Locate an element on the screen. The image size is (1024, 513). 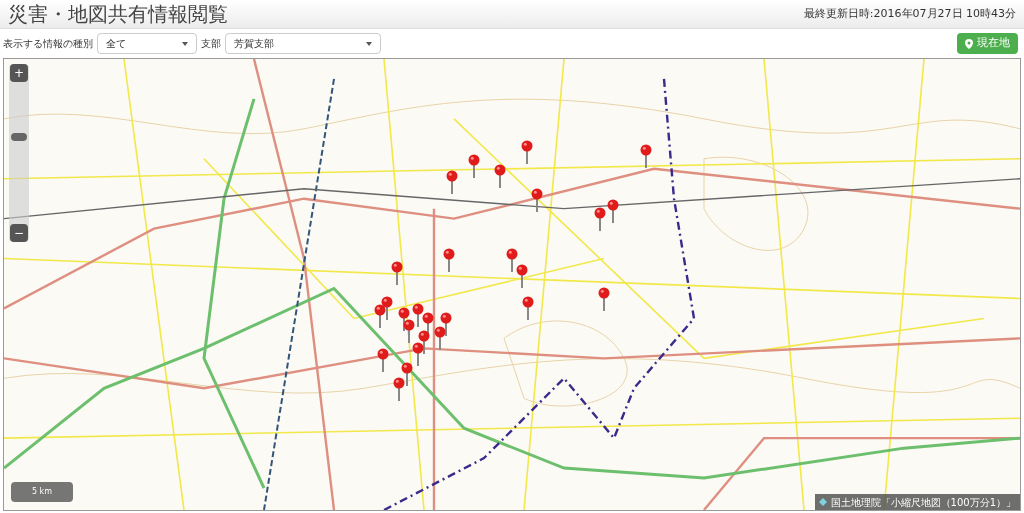
zoom-slider-thumb is located at coordinates (19, 136).